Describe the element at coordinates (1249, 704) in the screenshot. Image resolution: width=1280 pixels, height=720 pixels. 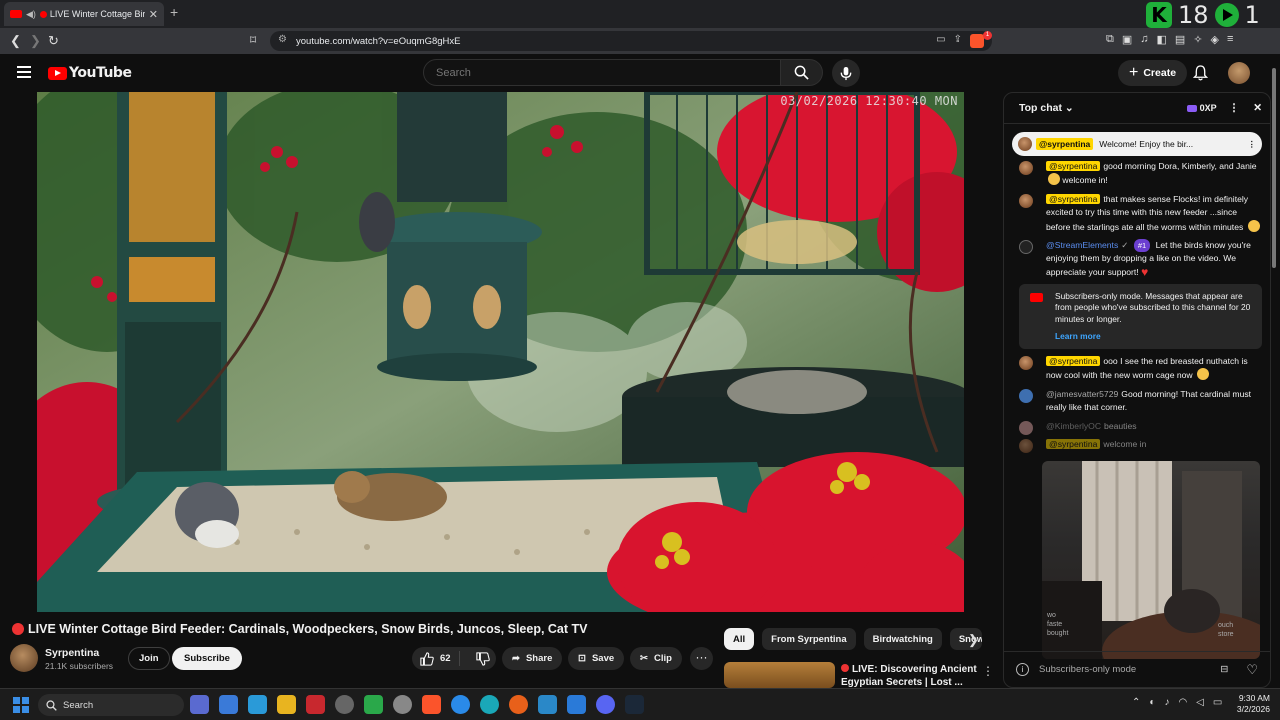
I see `taskbar-clock: 9:30 AM 3/2/2026` at that location.